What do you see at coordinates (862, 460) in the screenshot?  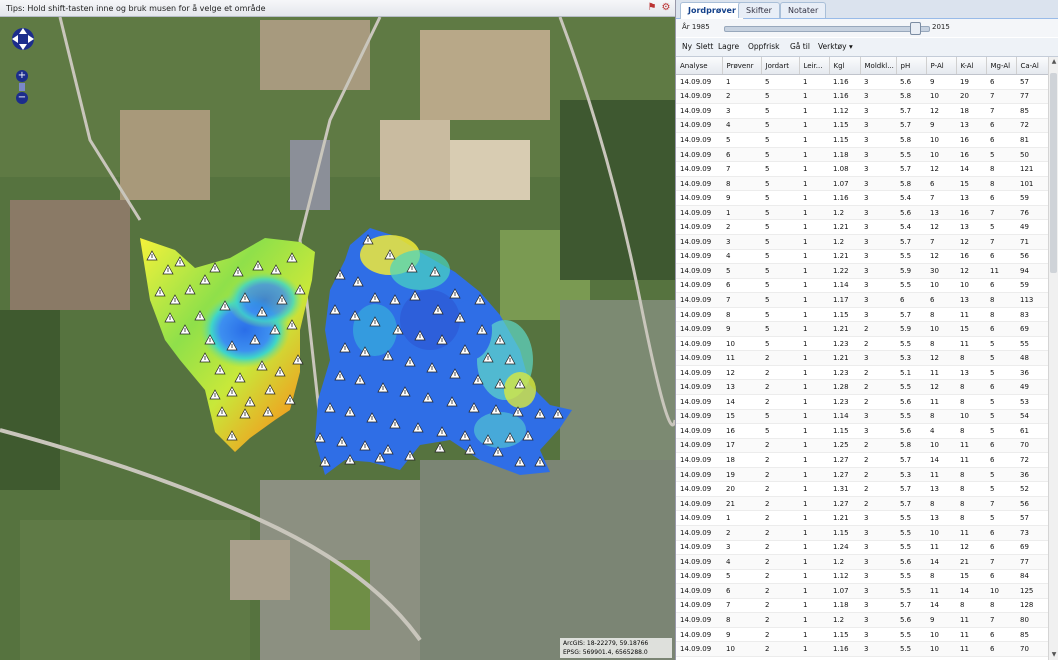 I see `table-row: 14.09.09 18 2 1 1.27 2 5.7 14 11 6 72` at bounding box center [862, 460].